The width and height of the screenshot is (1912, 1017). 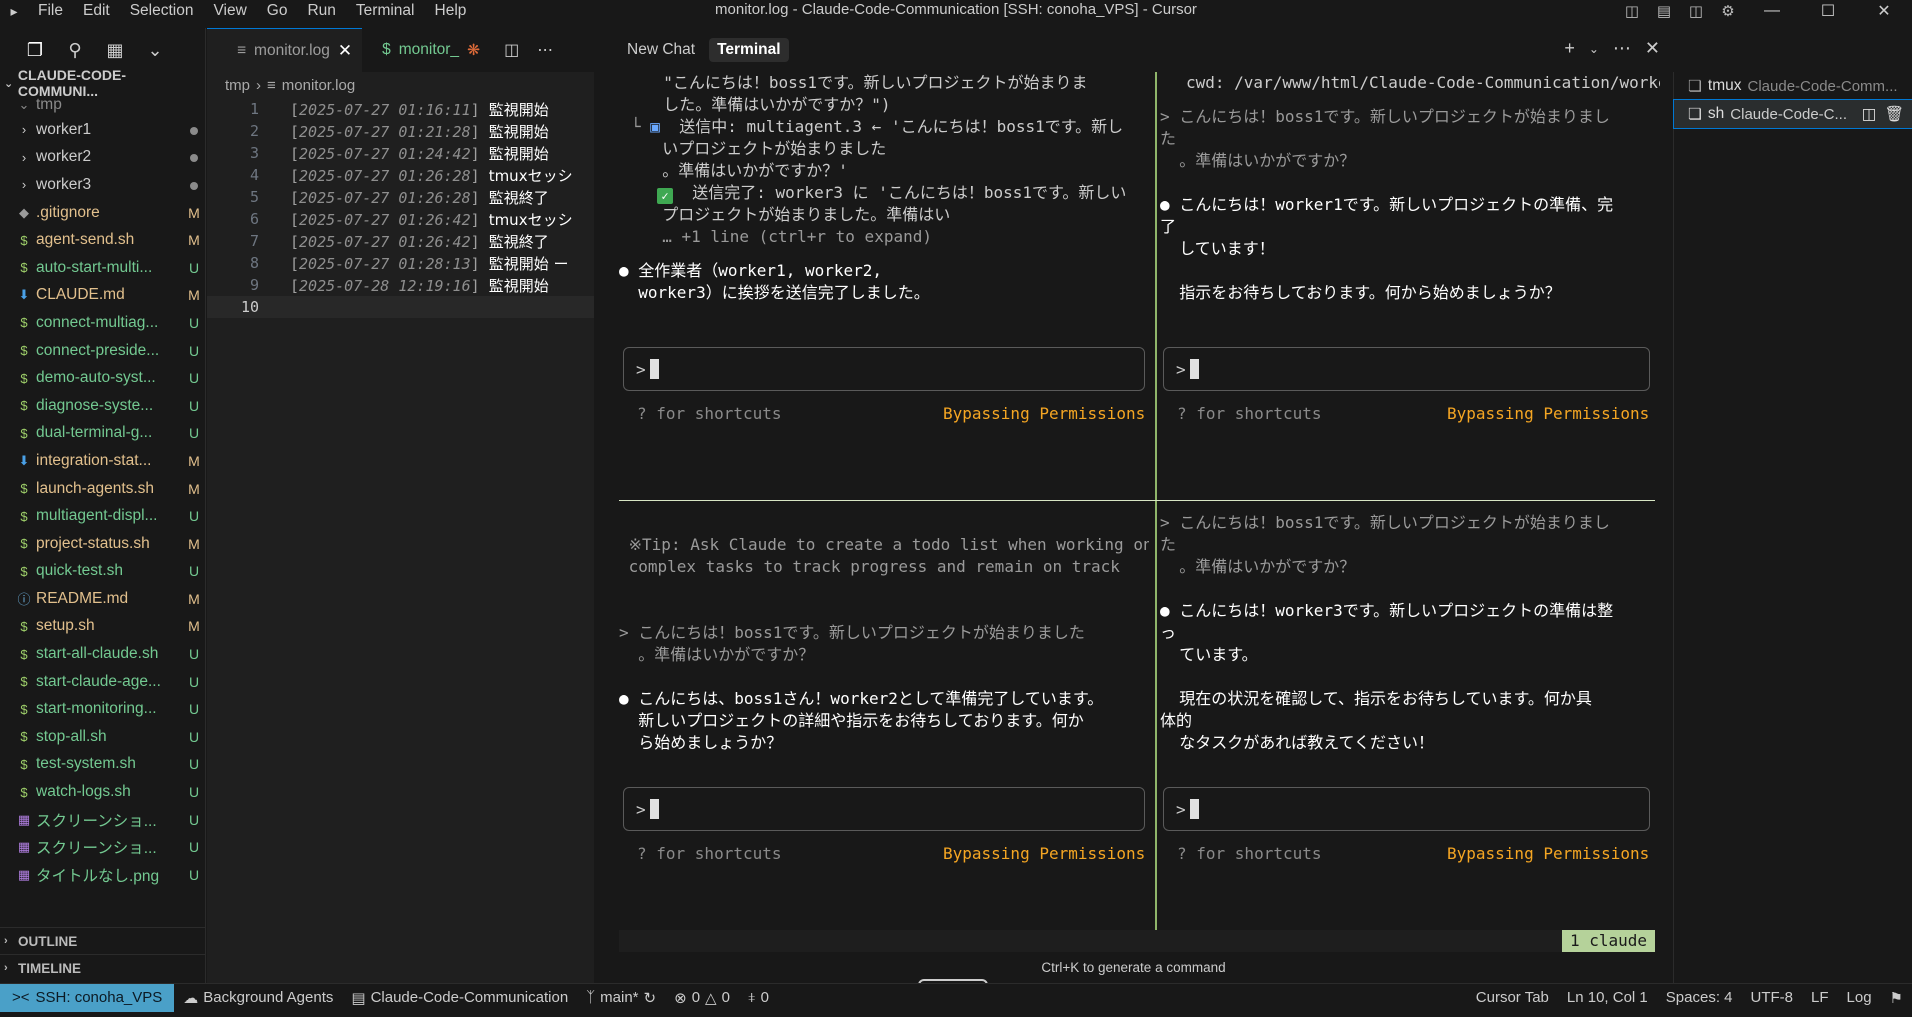 What do you see at coordinates (1728, 11) in the screenshot?
I see `gear-icon: ⚙` at bounding box center [1728, 11].